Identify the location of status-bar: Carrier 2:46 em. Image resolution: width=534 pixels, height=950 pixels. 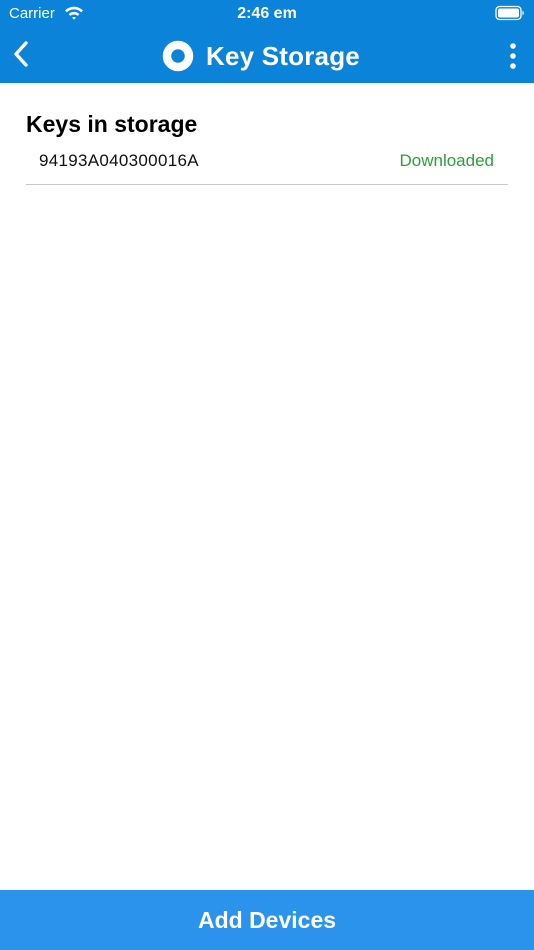
(267, 14).